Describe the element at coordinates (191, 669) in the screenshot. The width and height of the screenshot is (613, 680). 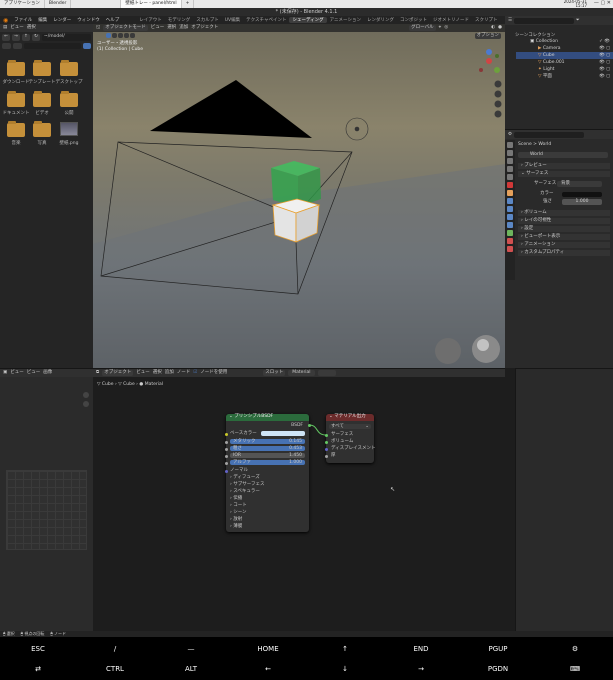
I see `key-alt: ALT` at that location.